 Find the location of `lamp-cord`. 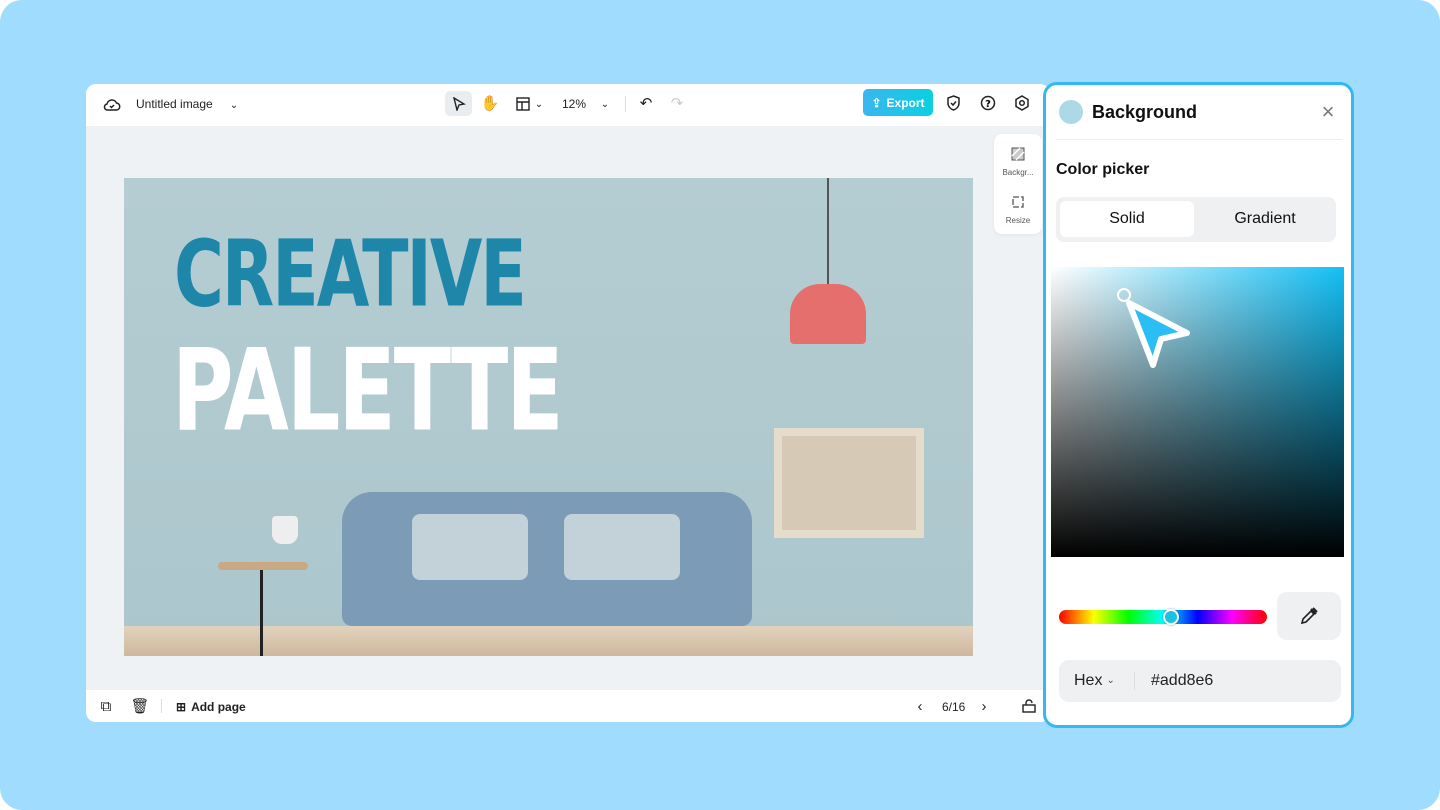

lamp-cord is located at coordinates (828, 232).